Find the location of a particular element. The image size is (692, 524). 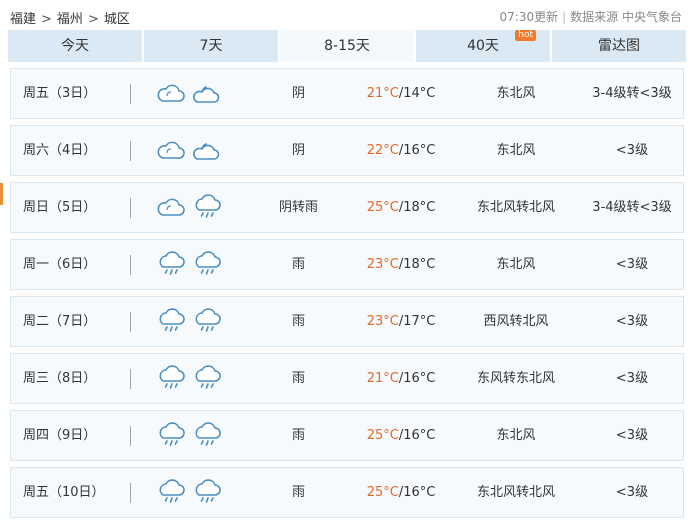

forecast-row: 周五（3日） 阴 21°C/14°C 东北风 3-4级转<3级 is located at coordinates (347, 93).